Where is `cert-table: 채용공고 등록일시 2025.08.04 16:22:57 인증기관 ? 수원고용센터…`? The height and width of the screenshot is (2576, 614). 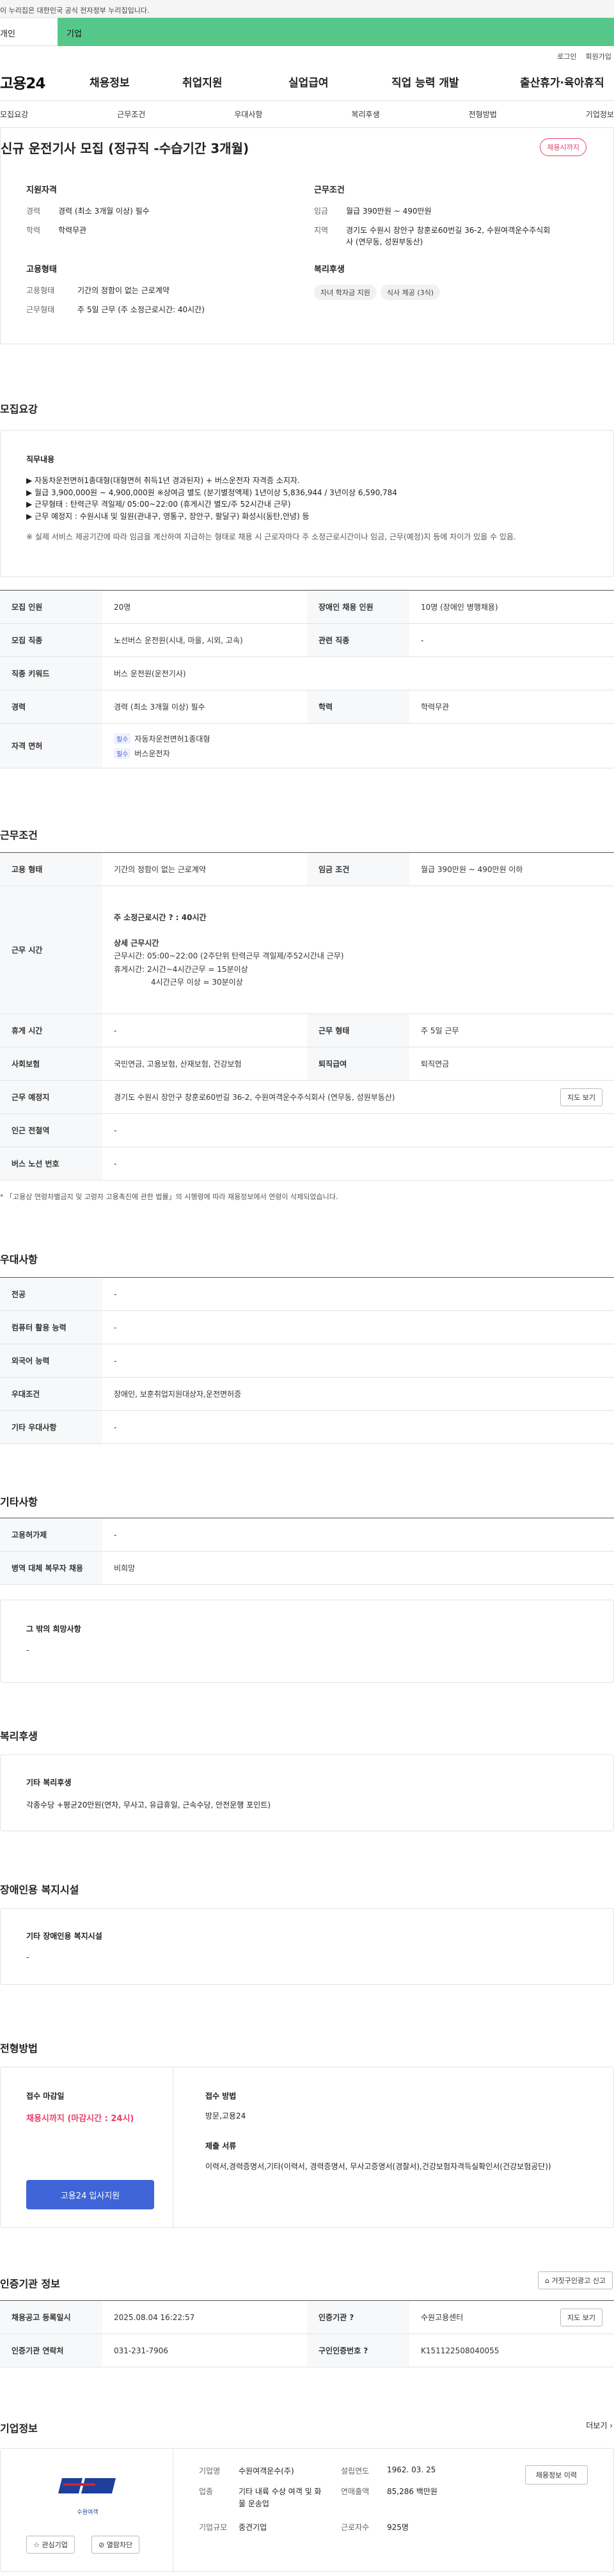
cert-table: 채용공고 등록일시 2025.08.04 16:22:57 인증기관 ? 수원고용센터… is located at coordinates (307, 2333).